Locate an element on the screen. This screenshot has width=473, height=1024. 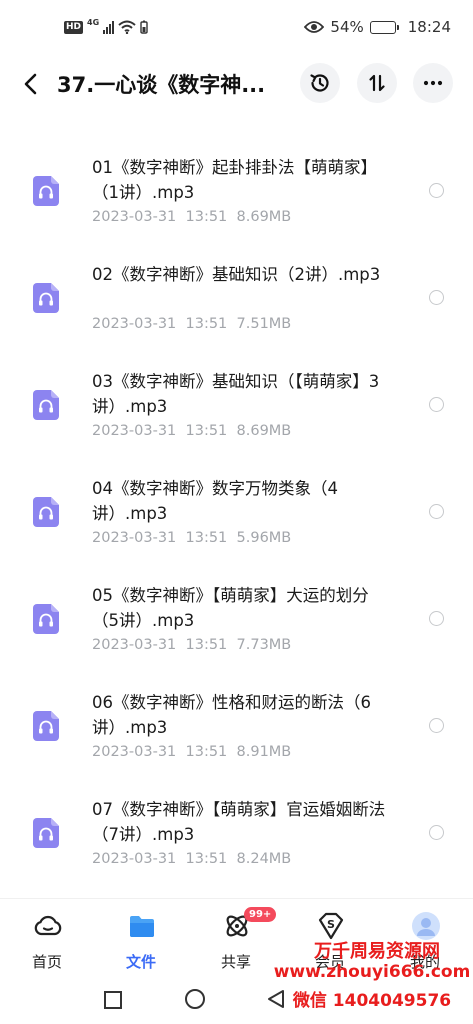
nav-files-label: 文件 is located at coordinates (140, 962).